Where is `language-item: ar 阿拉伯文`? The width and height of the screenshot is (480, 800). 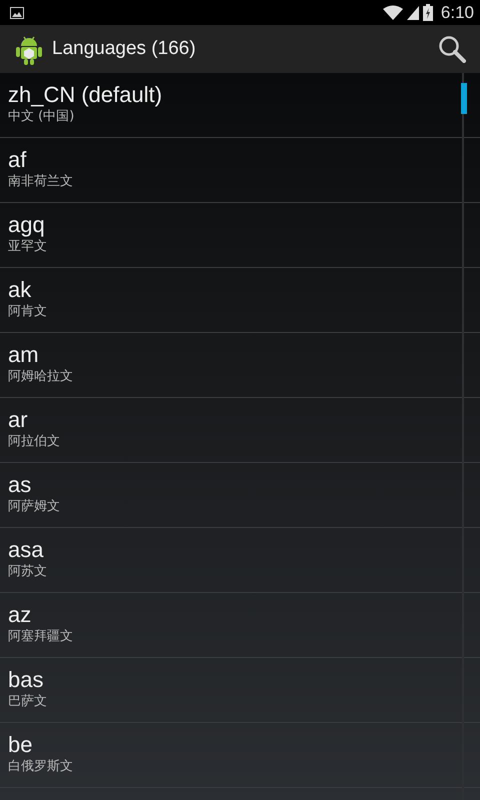
language-item: ar 阿拉伯文 is located at coordinates (240, 430).